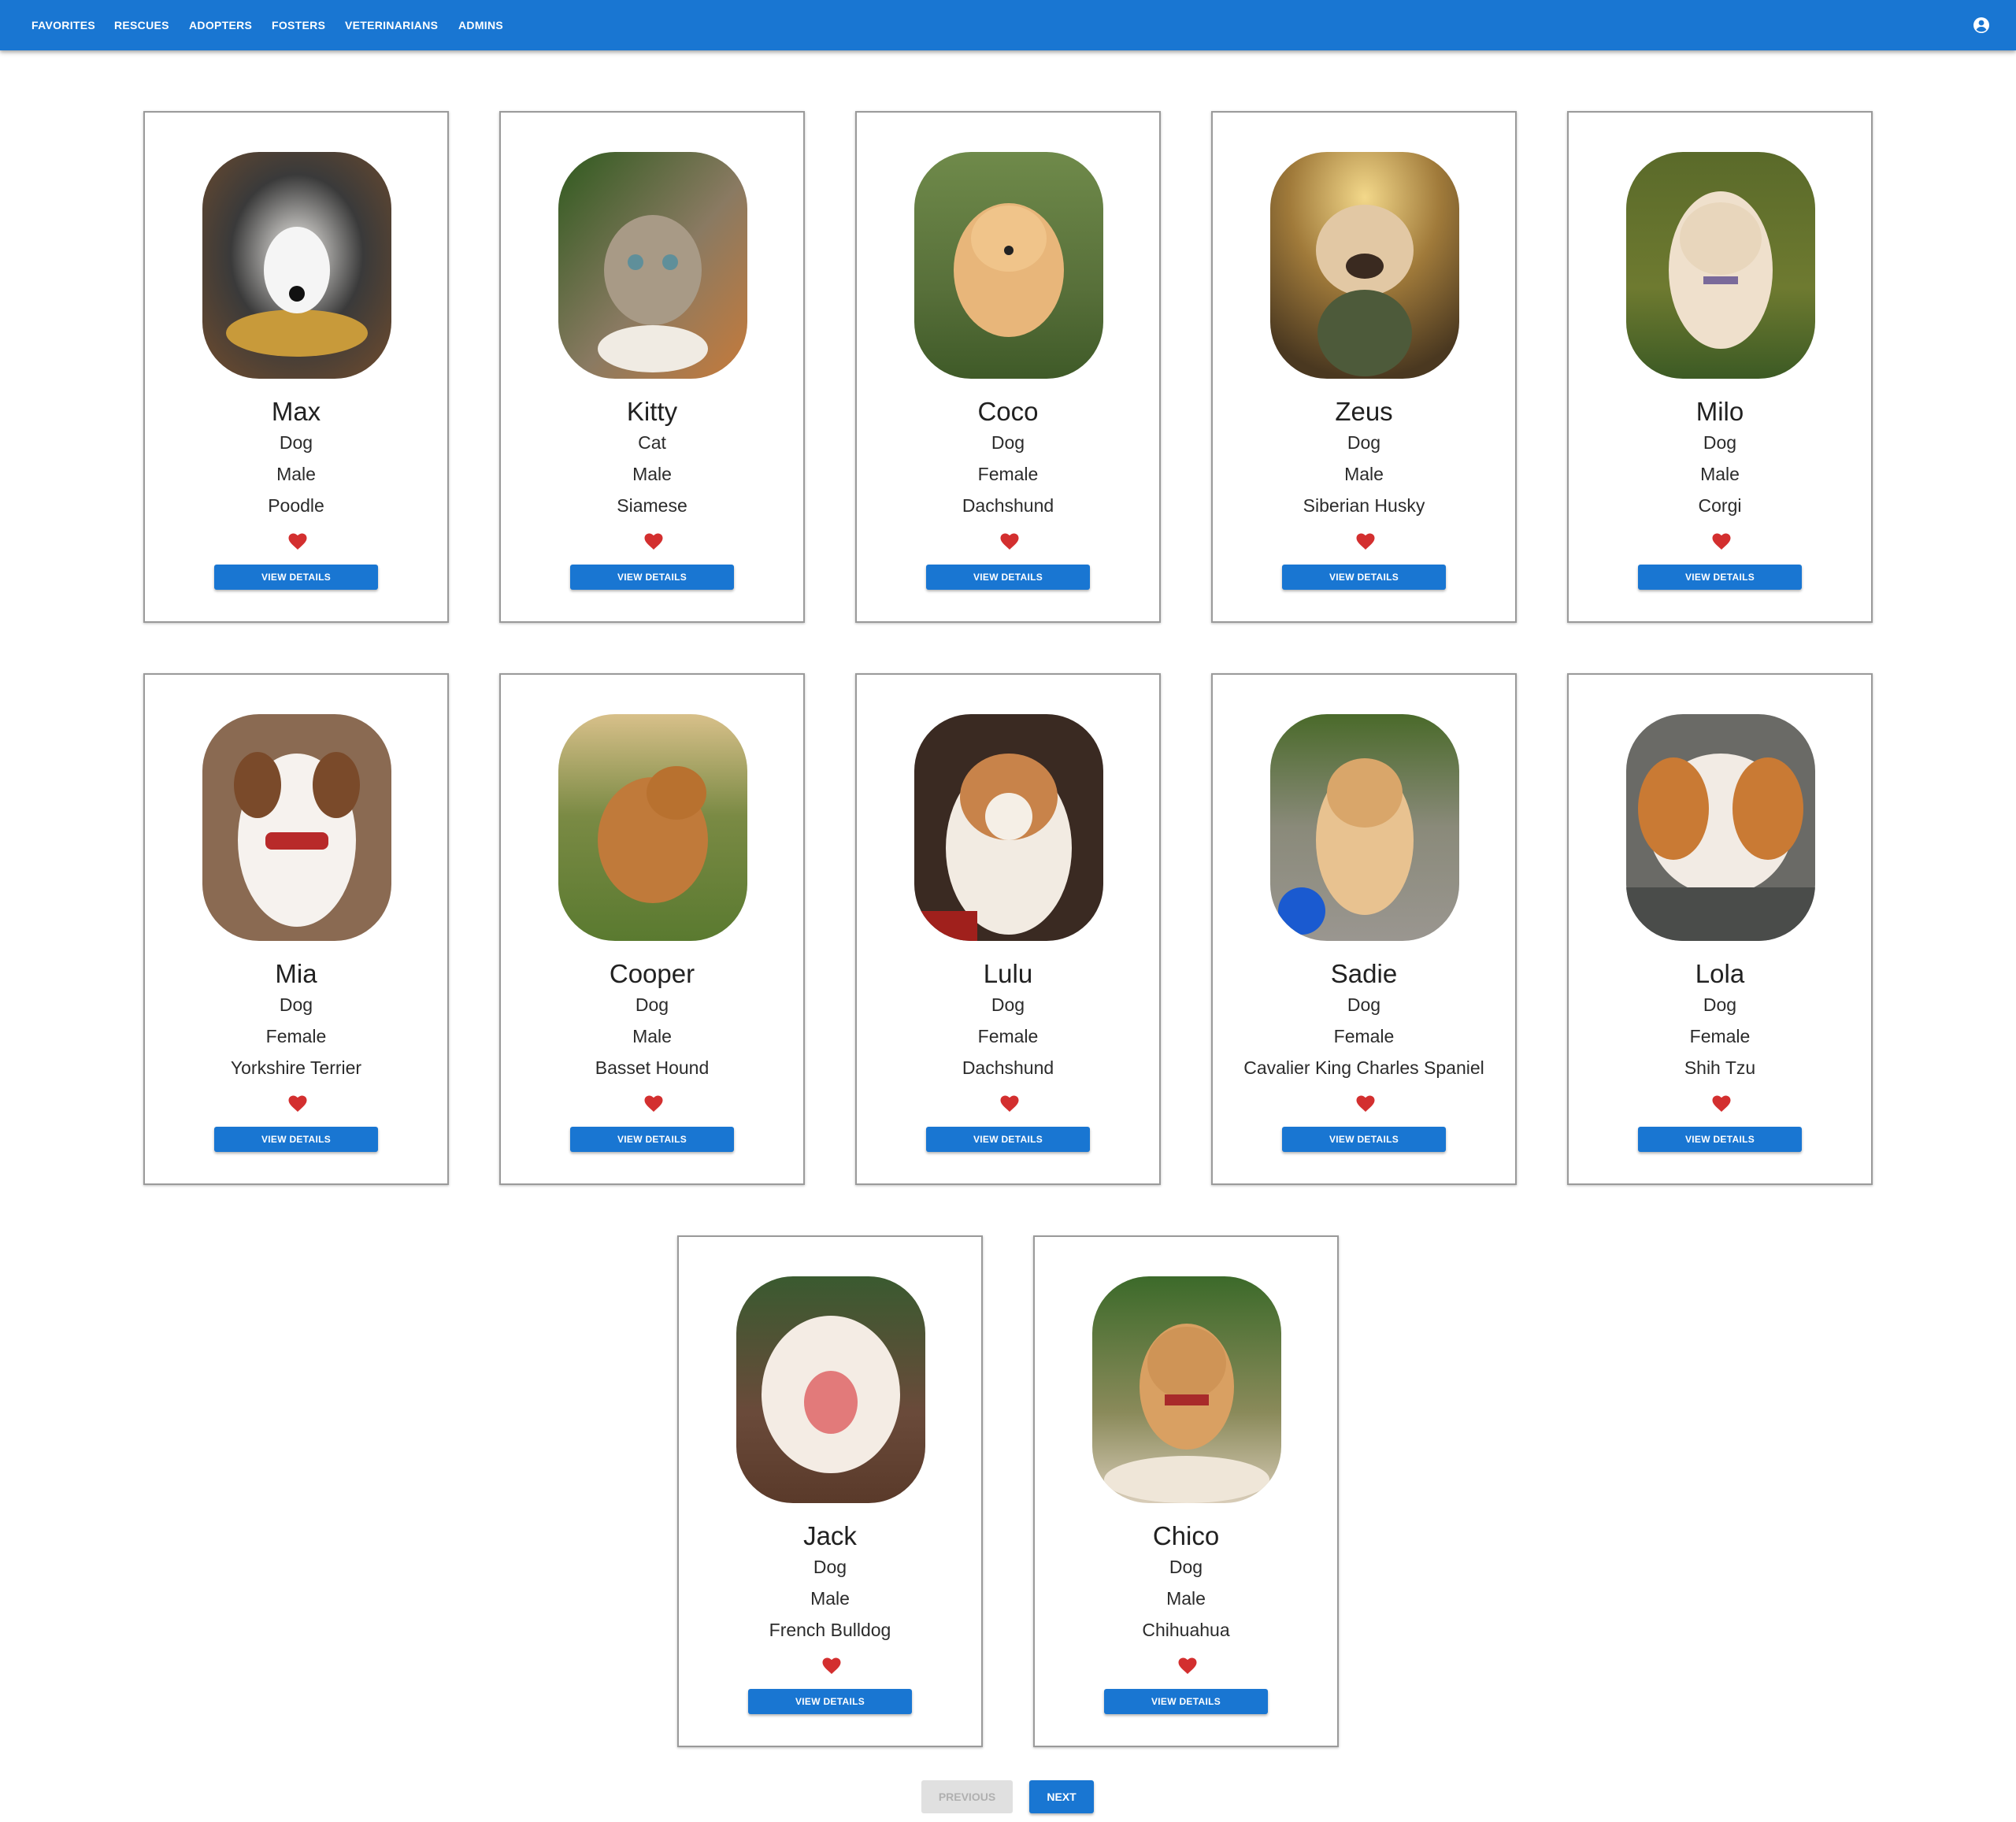 The width and height of the screenshot is (2016, 1822). I want to click on pet-breed: Cavalier King Charles Spaniel, so click(1363, 1067).